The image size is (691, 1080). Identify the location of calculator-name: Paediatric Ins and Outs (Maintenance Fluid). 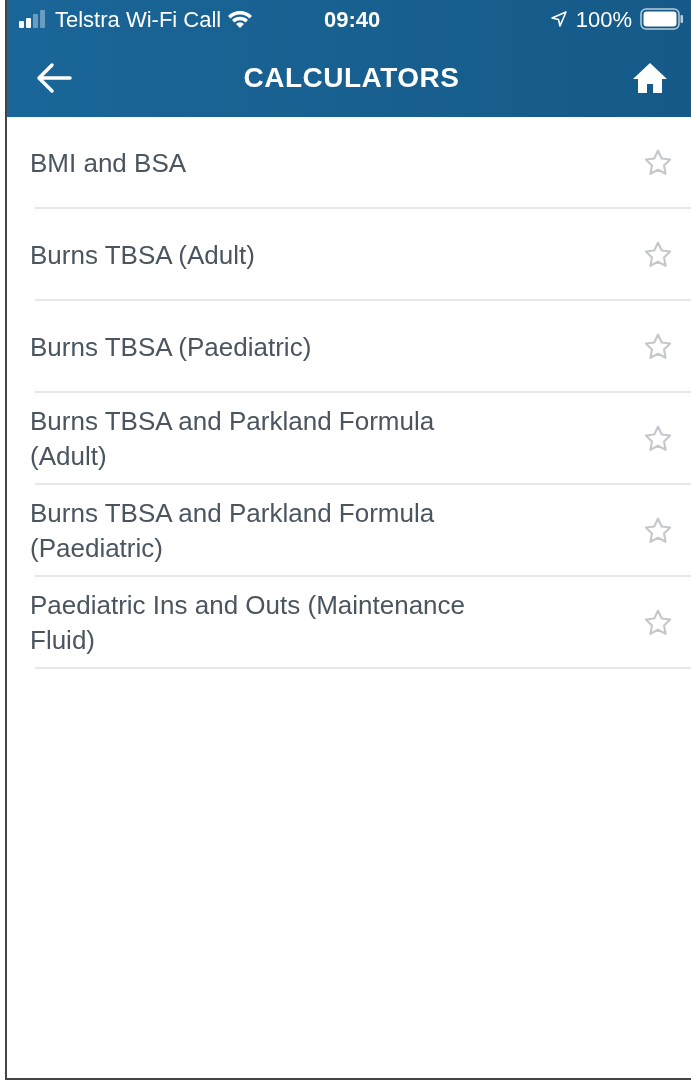
(248, 623).